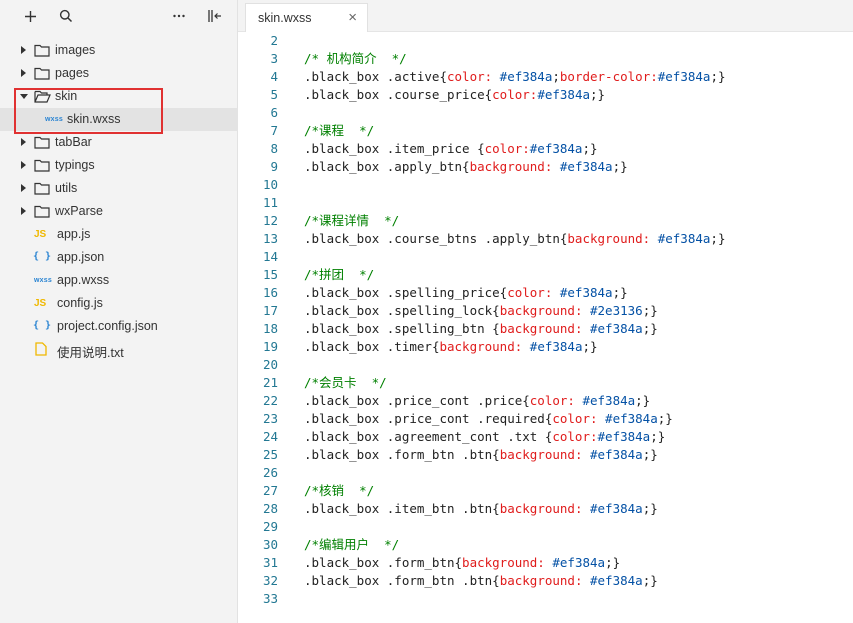 This screenshot has width=853, height=623. I want to click on line-number: 16, so click(270, 292).